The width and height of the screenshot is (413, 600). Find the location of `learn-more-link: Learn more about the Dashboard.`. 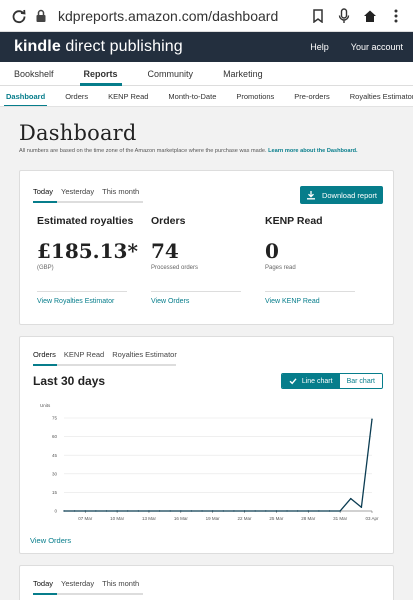

learn-more-link: Learn more about the Dashboard. is located at coordinates (313, 151).